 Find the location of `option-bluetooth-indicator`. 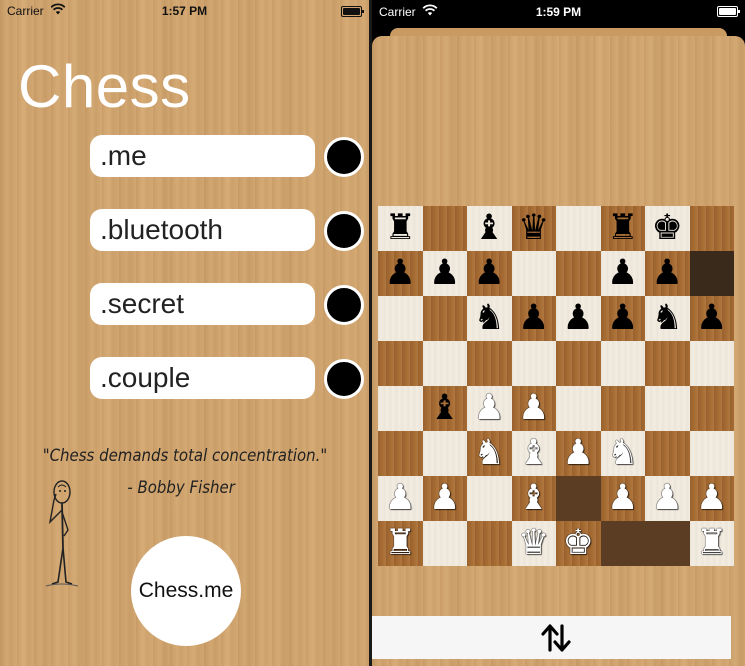

option-bluetooth-indicator is located at coordinates (344, 231).